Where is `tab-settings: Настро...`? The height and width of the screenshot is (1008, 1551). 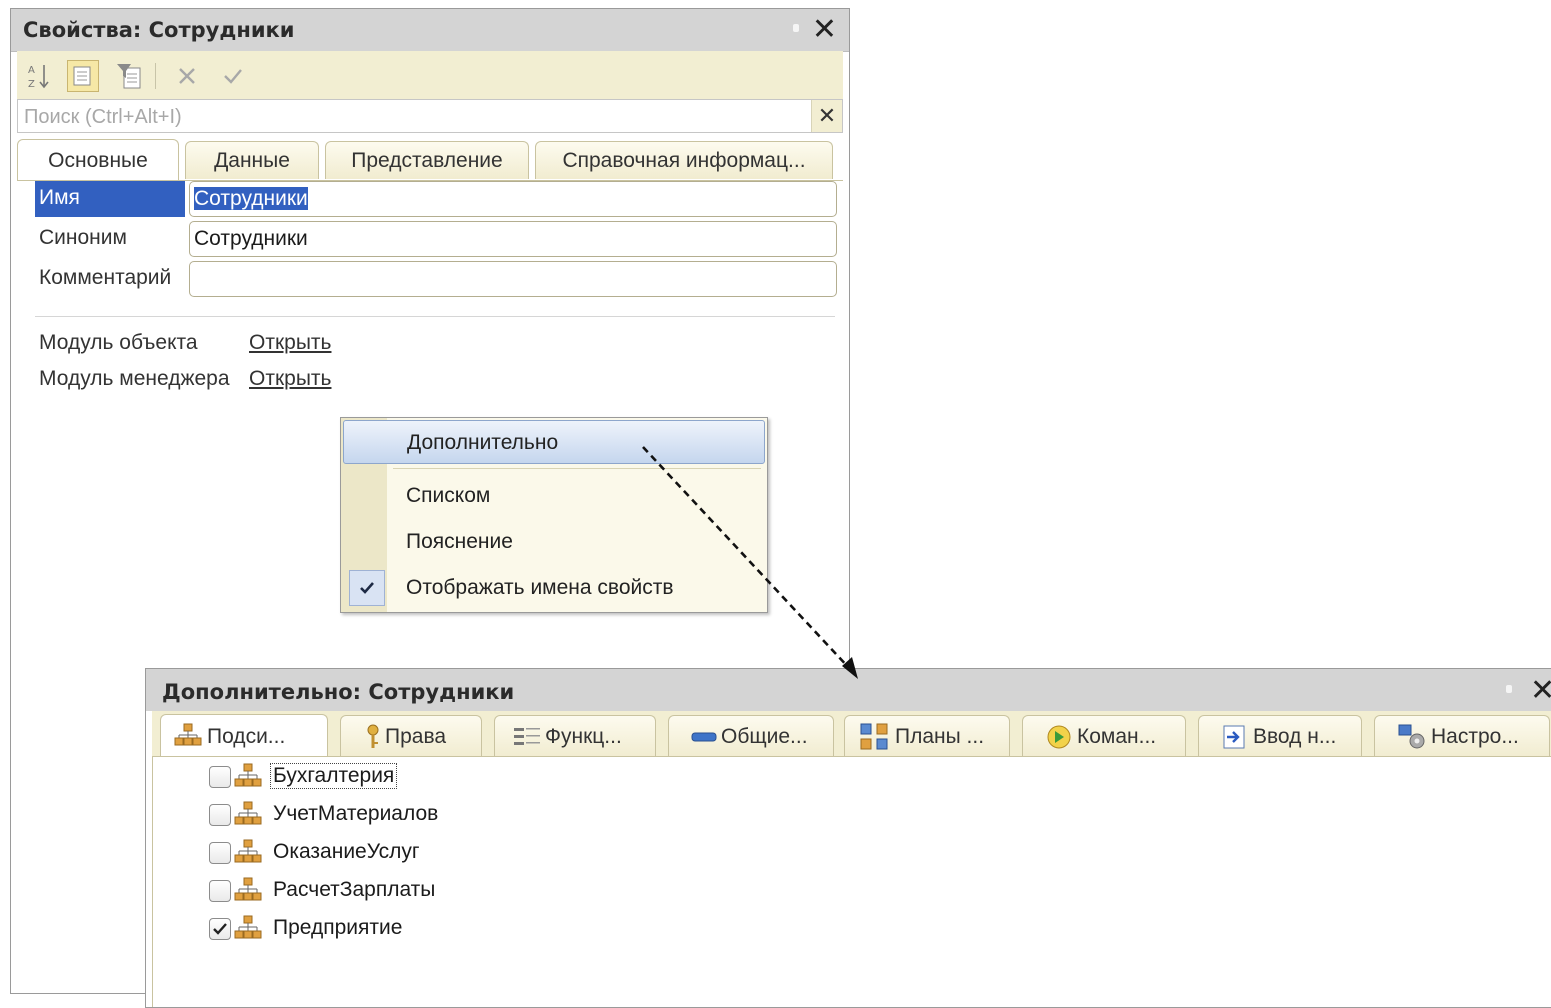 tab-settings: Настро... is located at coordinates (1462, 736).